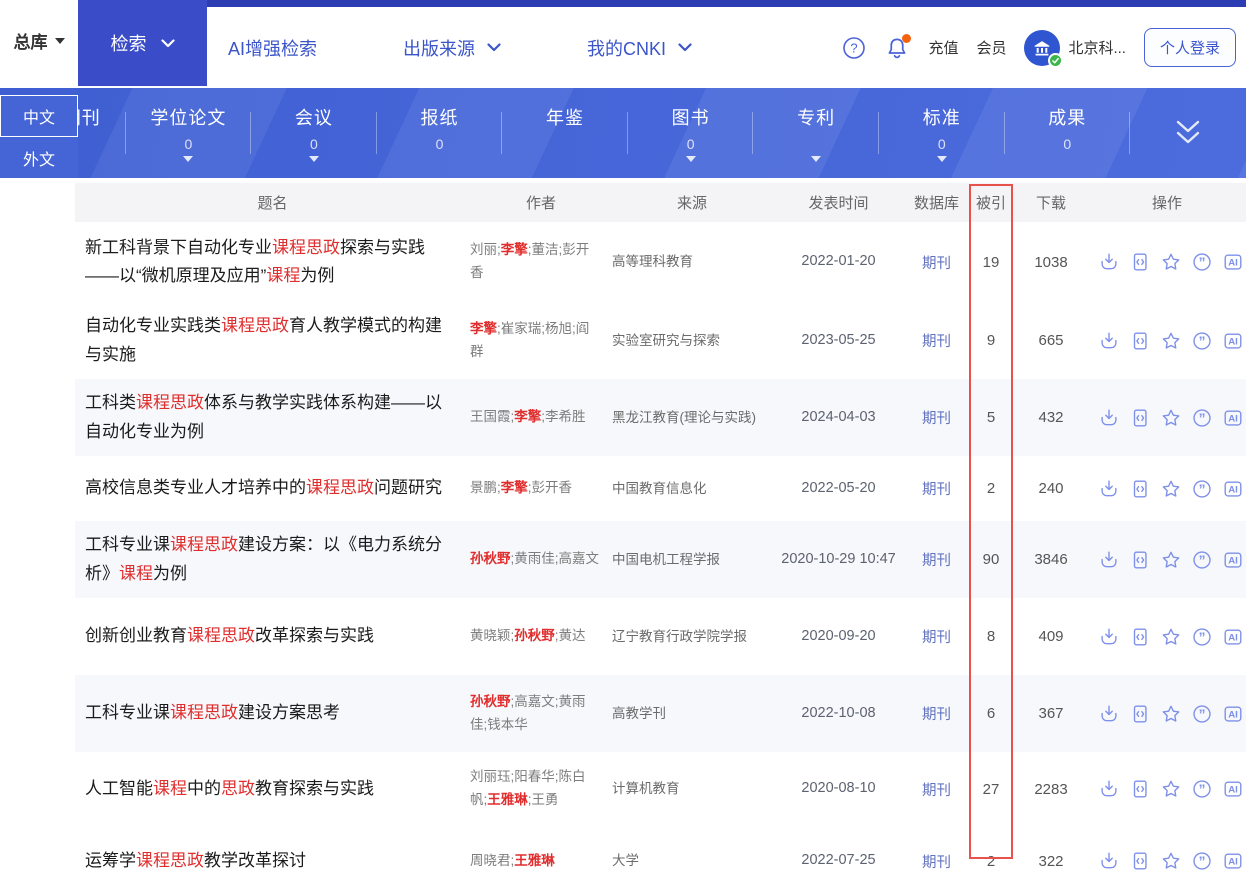 The image size is (1246, 871). Describe the element at coordinates (541, 636) in the screenshot. I see `result-authors: 黄晓颖;孙秋野;黄达` at that location.